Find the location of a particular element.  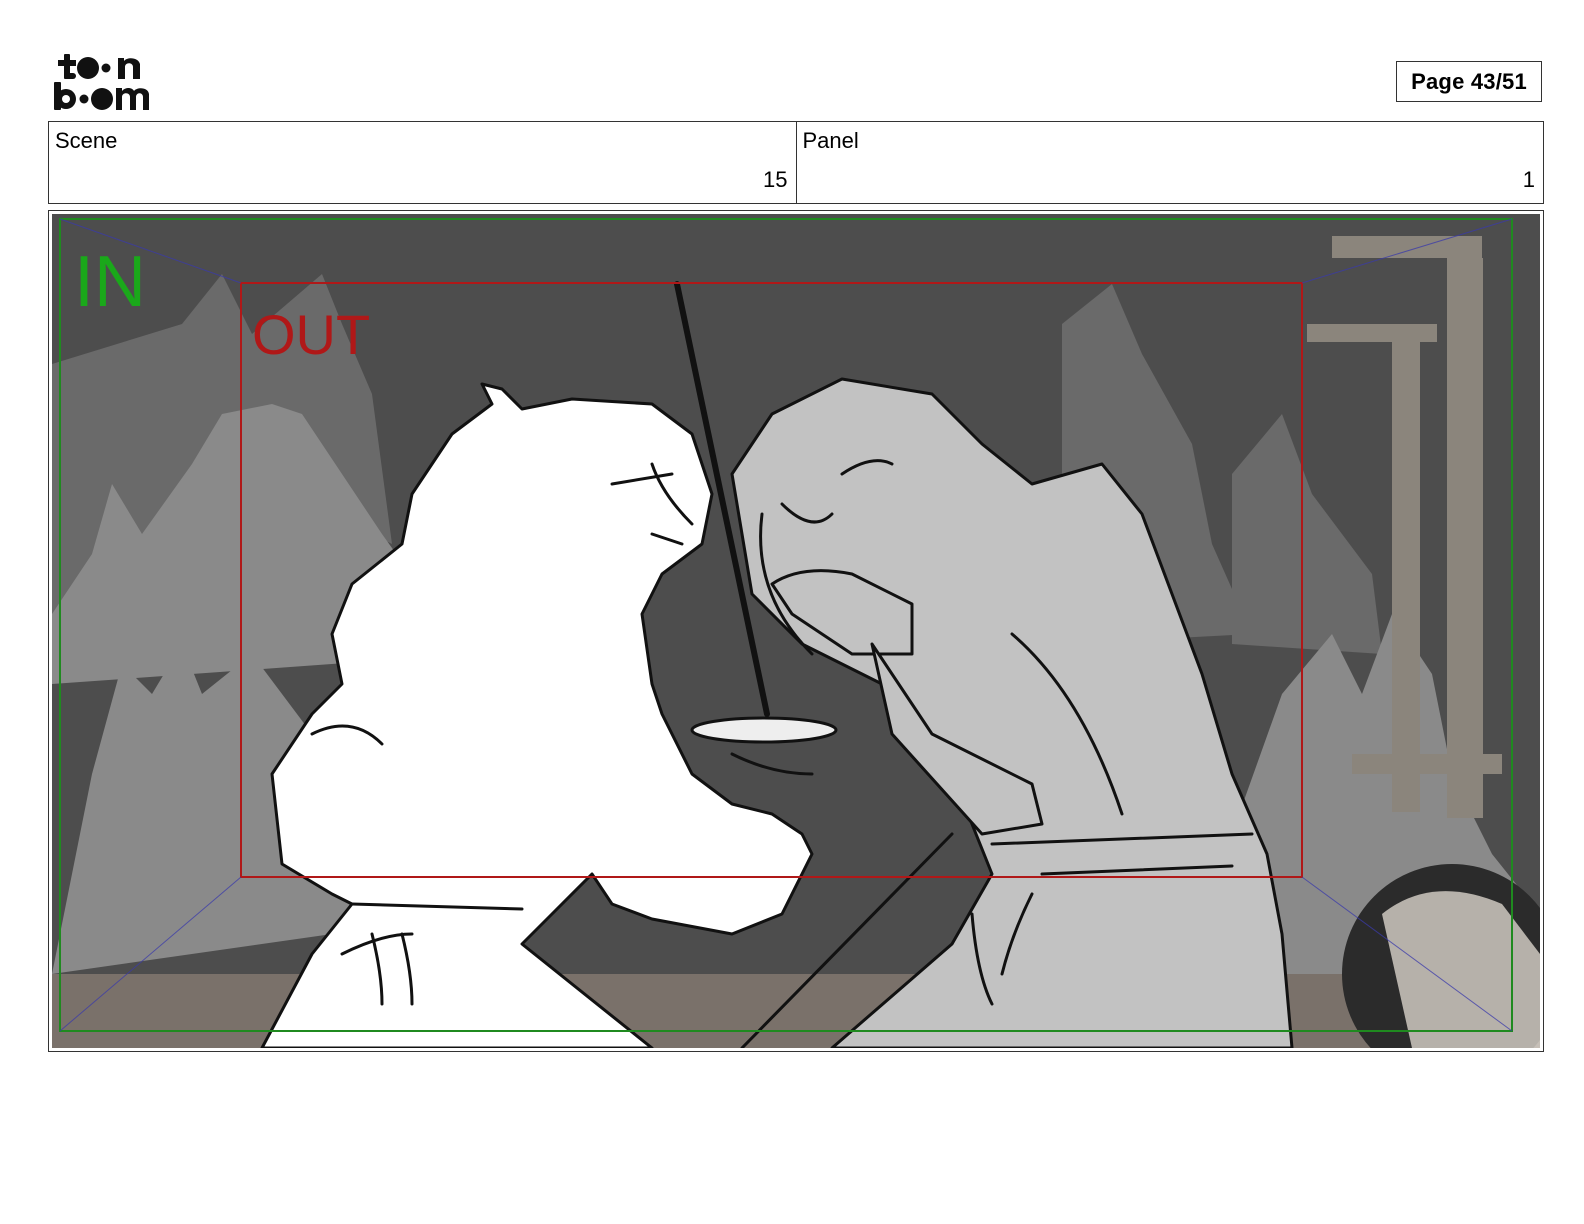

panel-number: 1 is located at coordinates (1528, 179).